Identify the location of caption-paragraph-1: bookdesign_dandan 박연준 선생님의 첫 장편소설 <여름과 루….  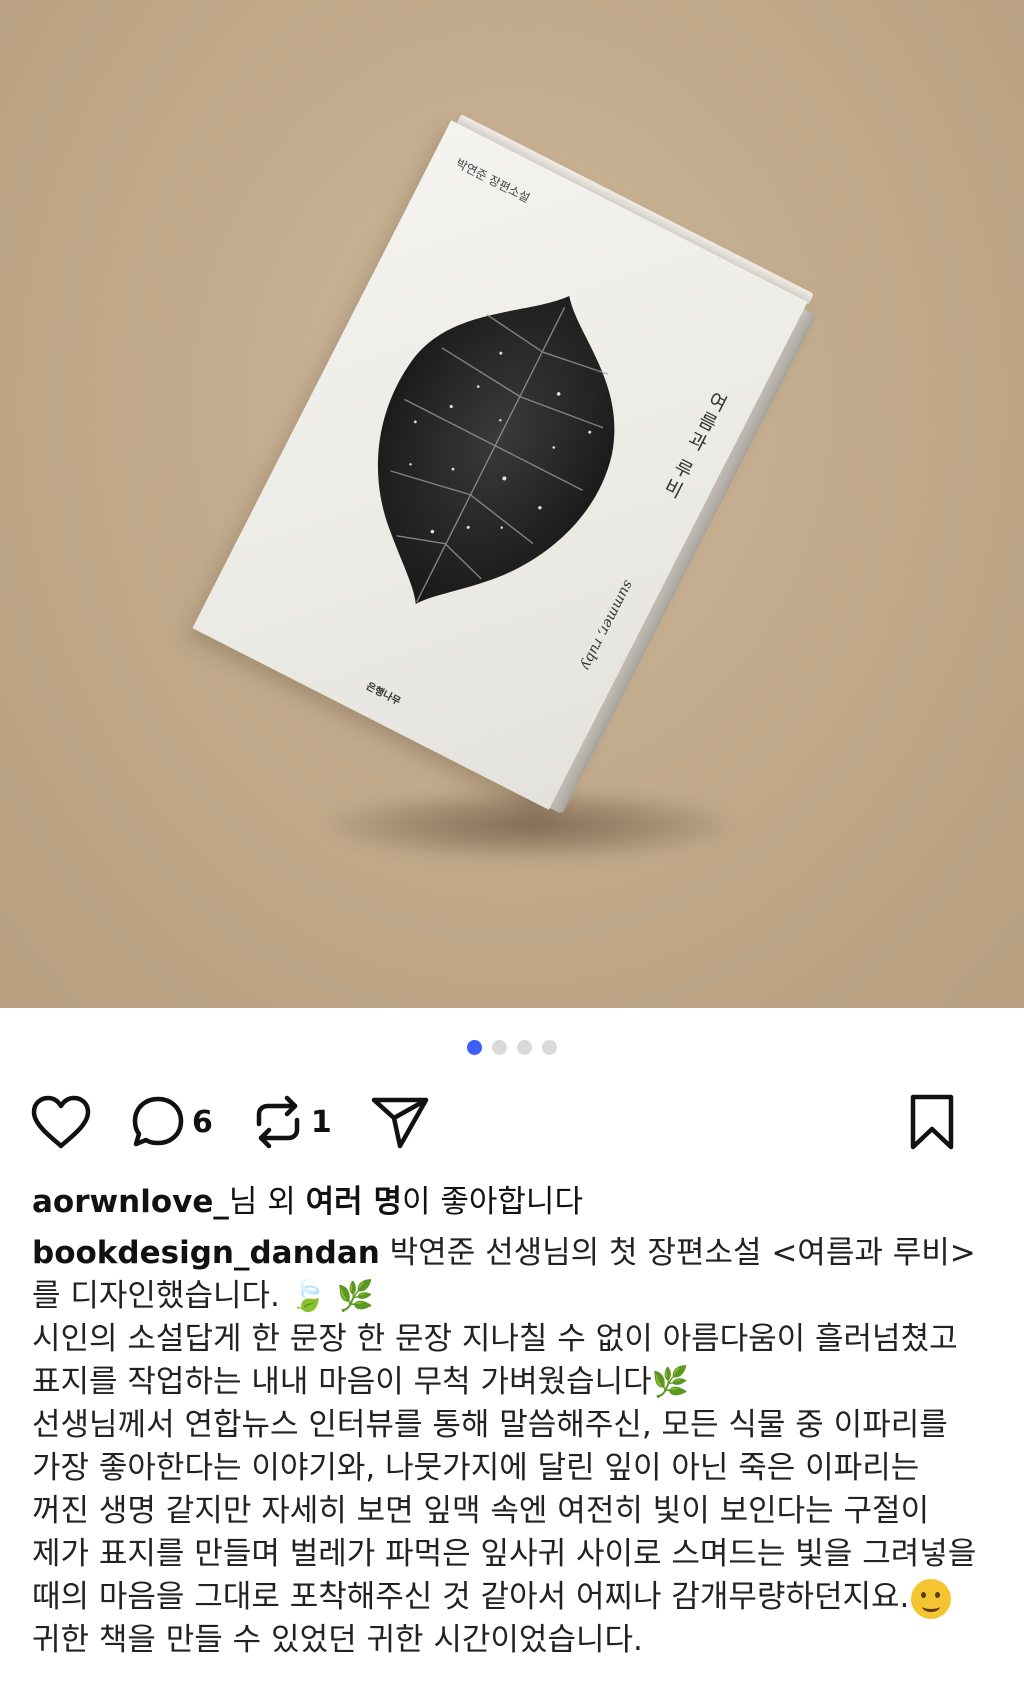
(508, 1275).